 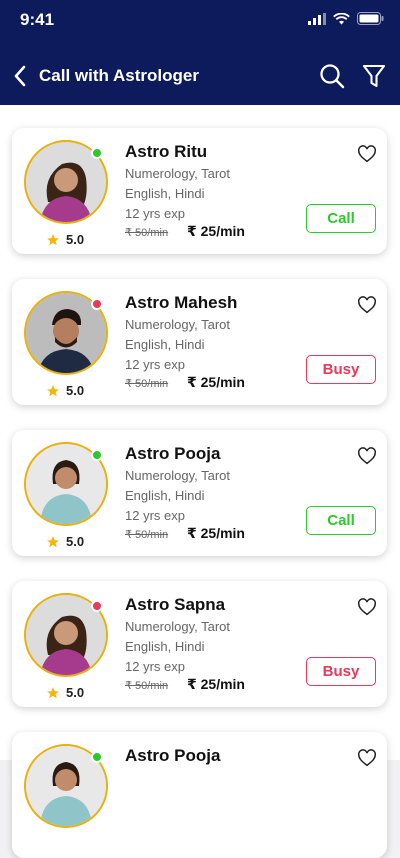 I want to click on title-bar: Call with Astrologer, so click(x=200, y=76).